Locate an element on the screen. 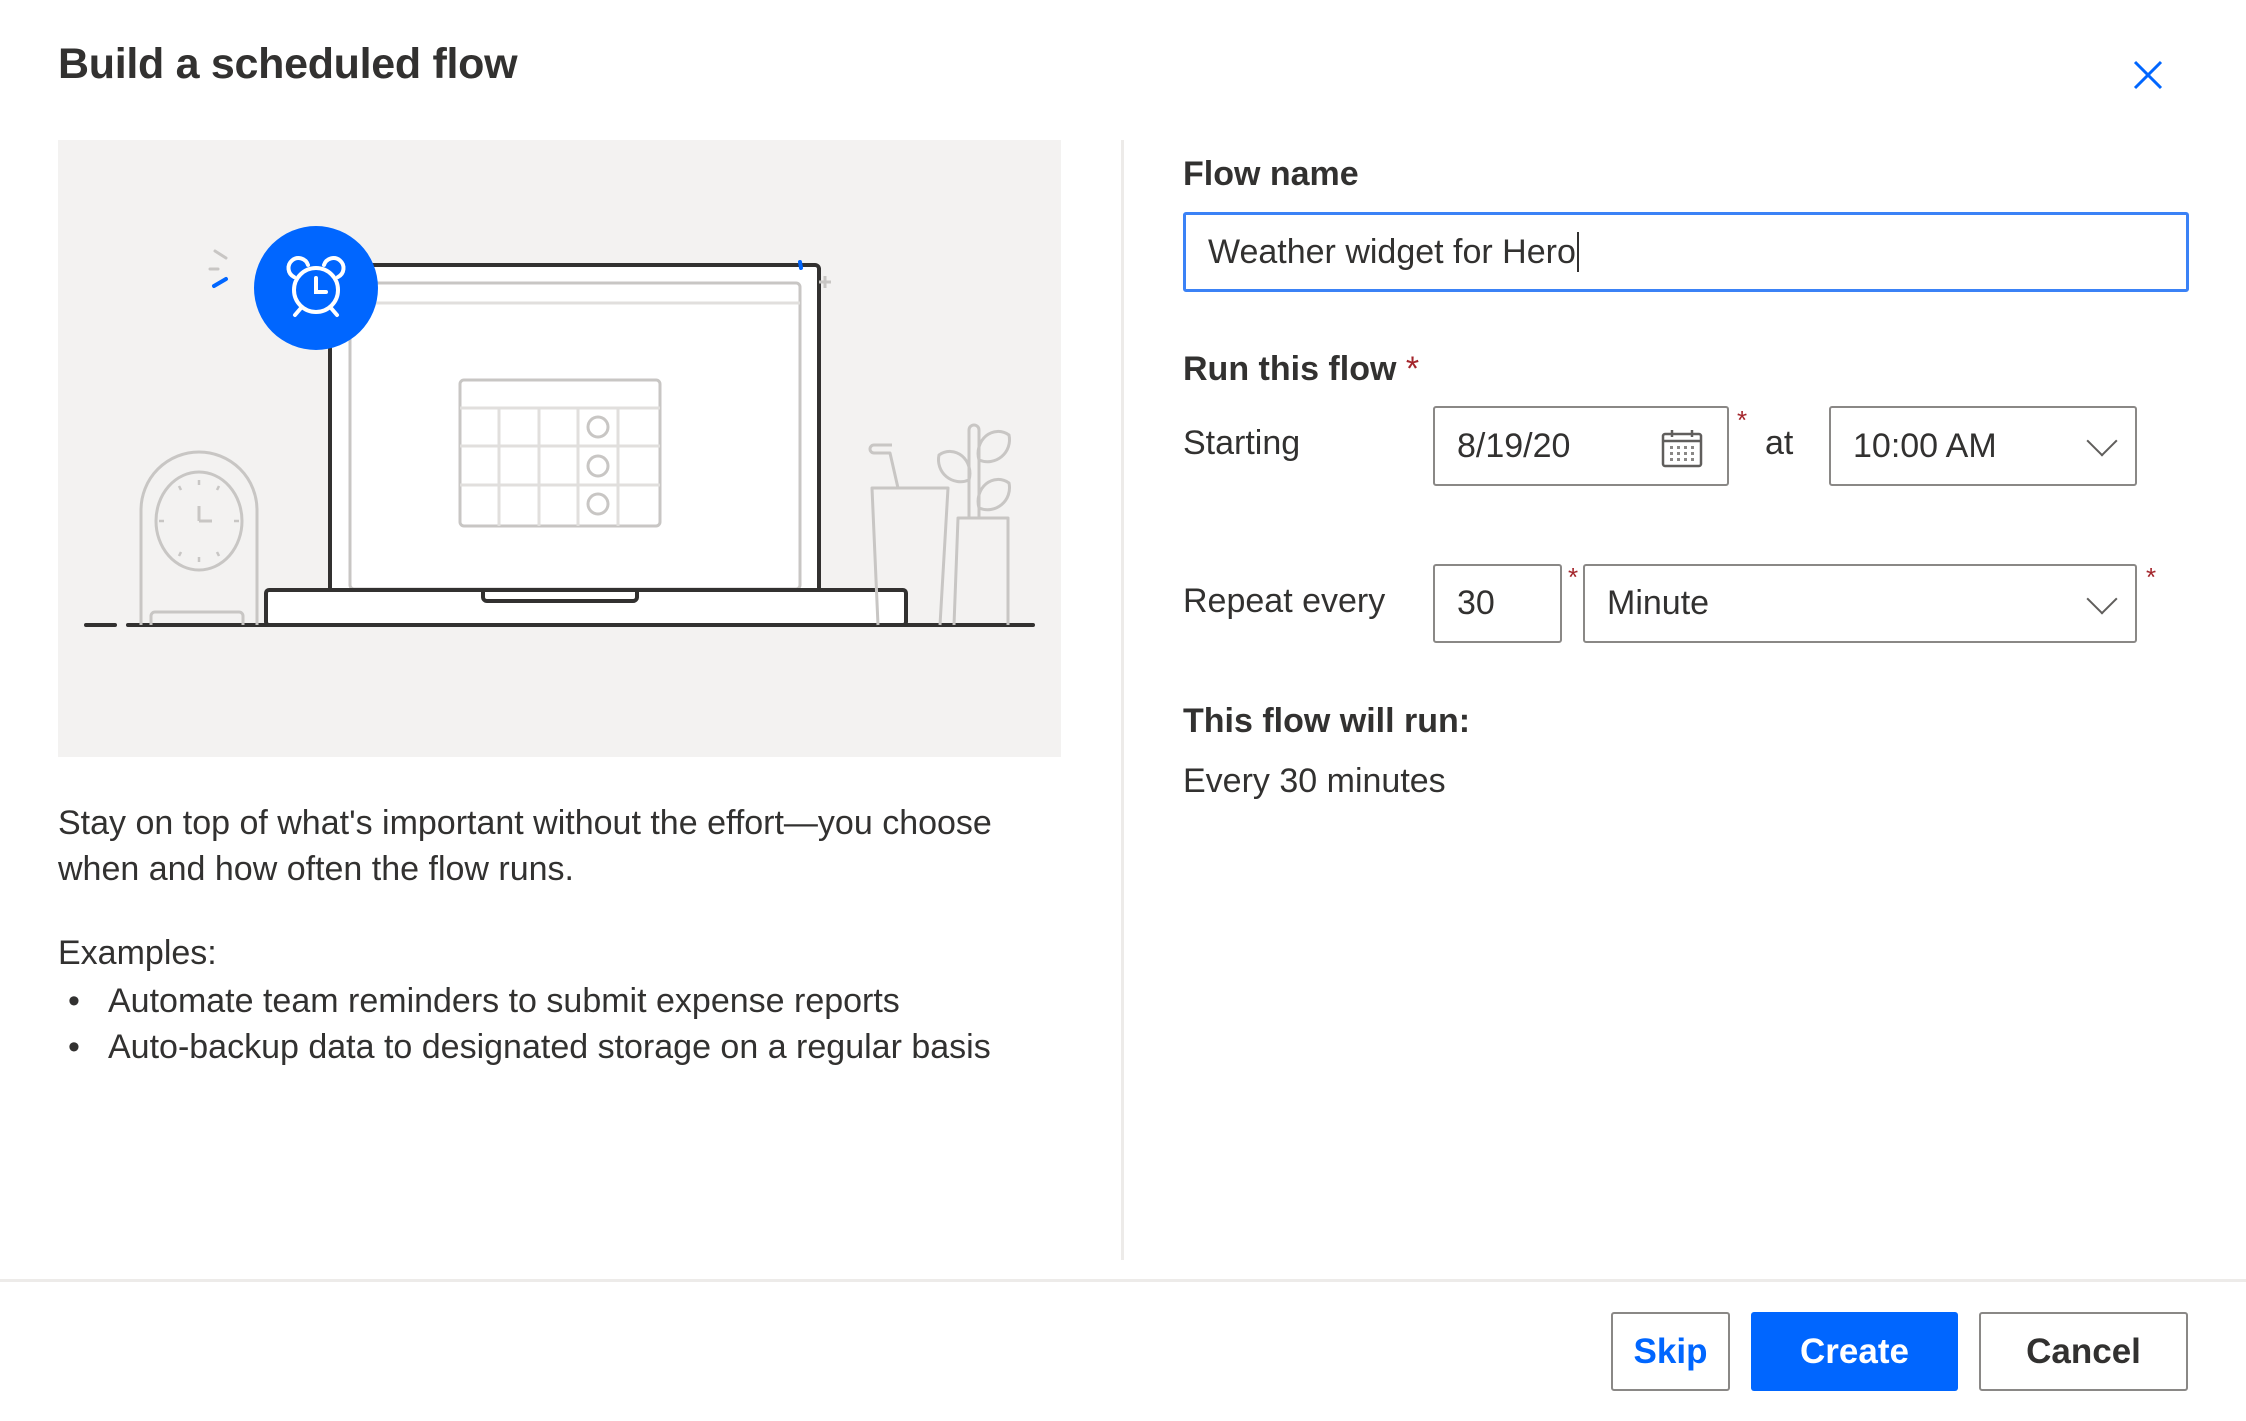  create-button: Create is located at coordinates (1854, 1351).